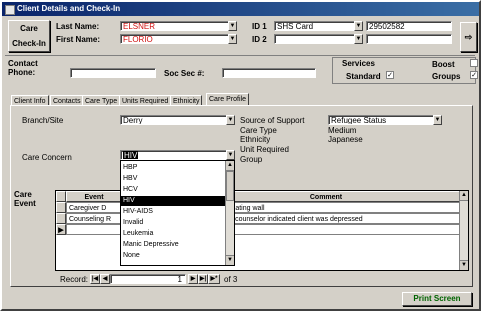 The height and width of the screenshot is (311, 481). I want to click on care-concern-option: Manic Depressive, so click(173, 245).